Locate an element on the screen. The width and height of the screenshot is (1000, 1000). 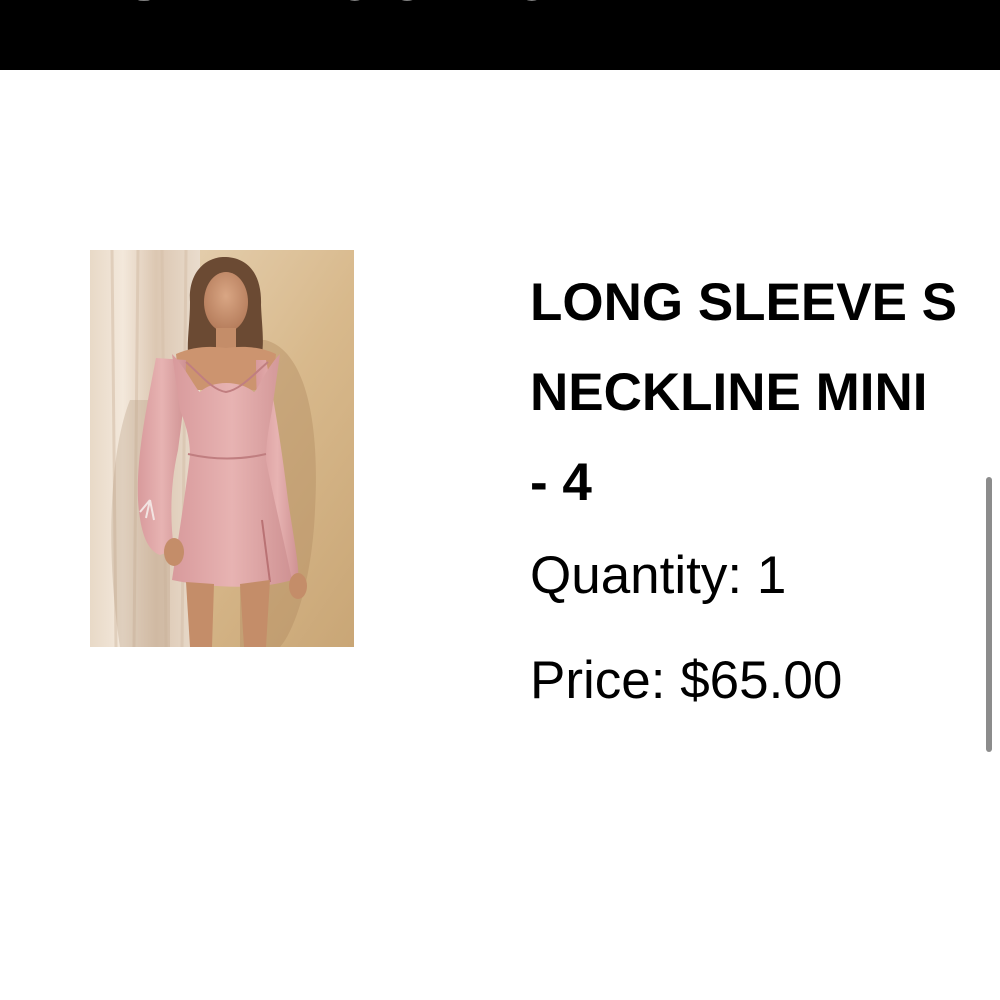
quantity-text: Quantity: 1 is located at coordinates (658, 575).